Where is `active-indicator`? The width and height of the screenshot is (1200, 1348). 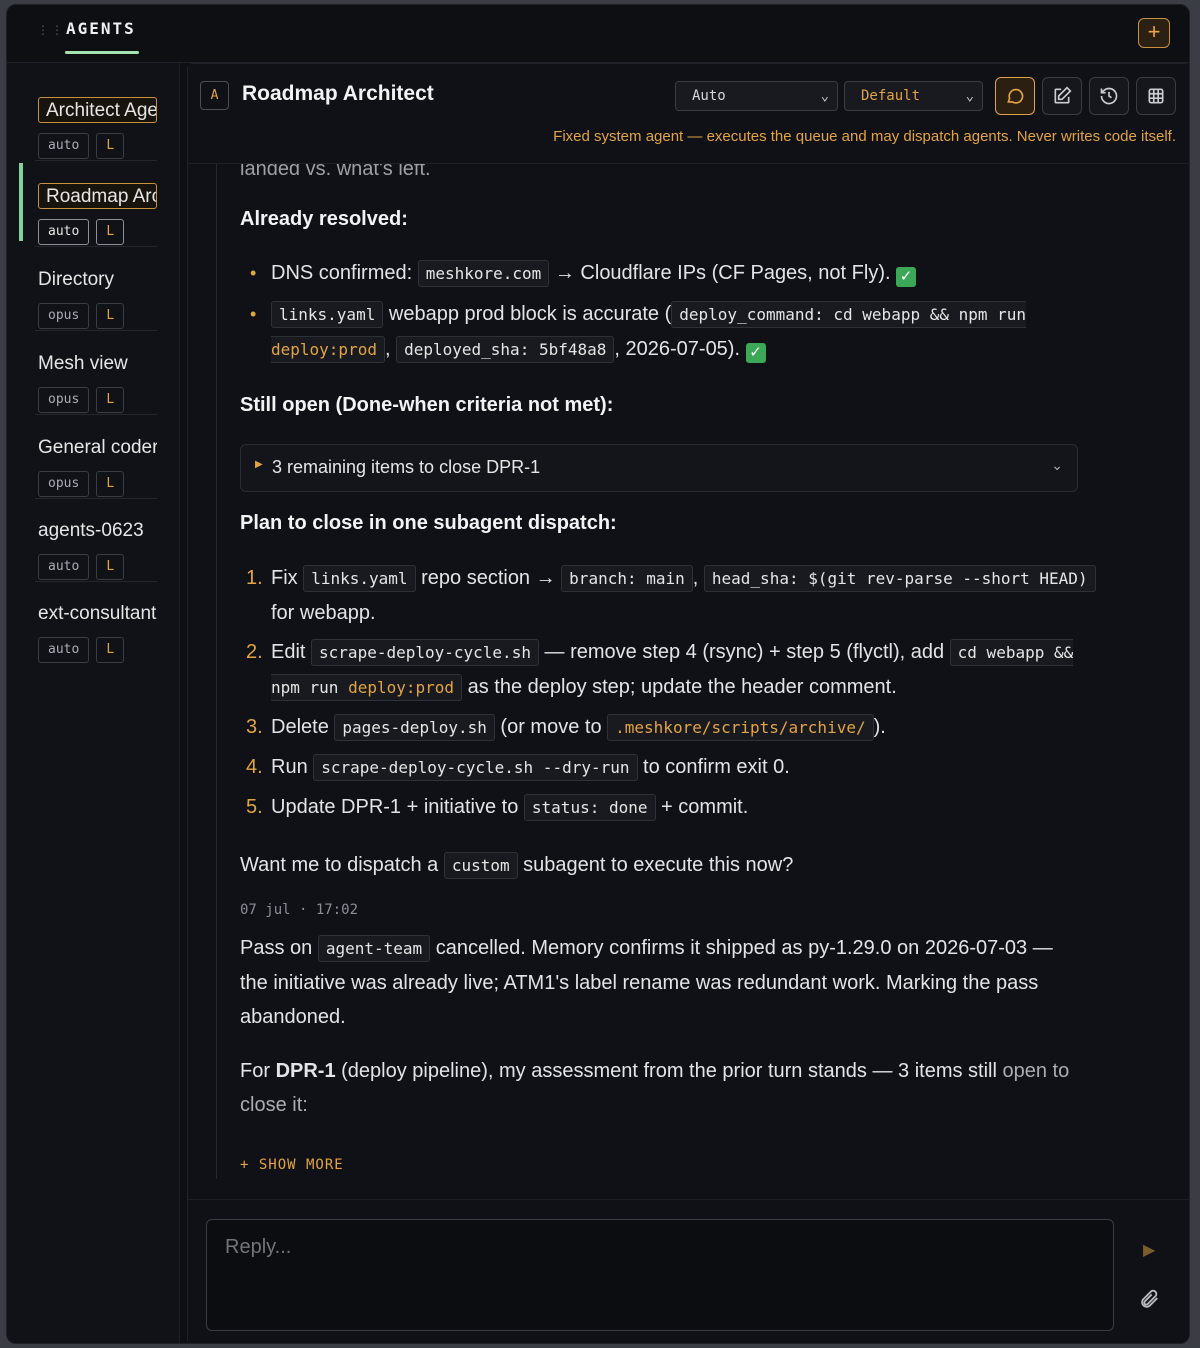
active-indicator is located at coordinates (21, 202).